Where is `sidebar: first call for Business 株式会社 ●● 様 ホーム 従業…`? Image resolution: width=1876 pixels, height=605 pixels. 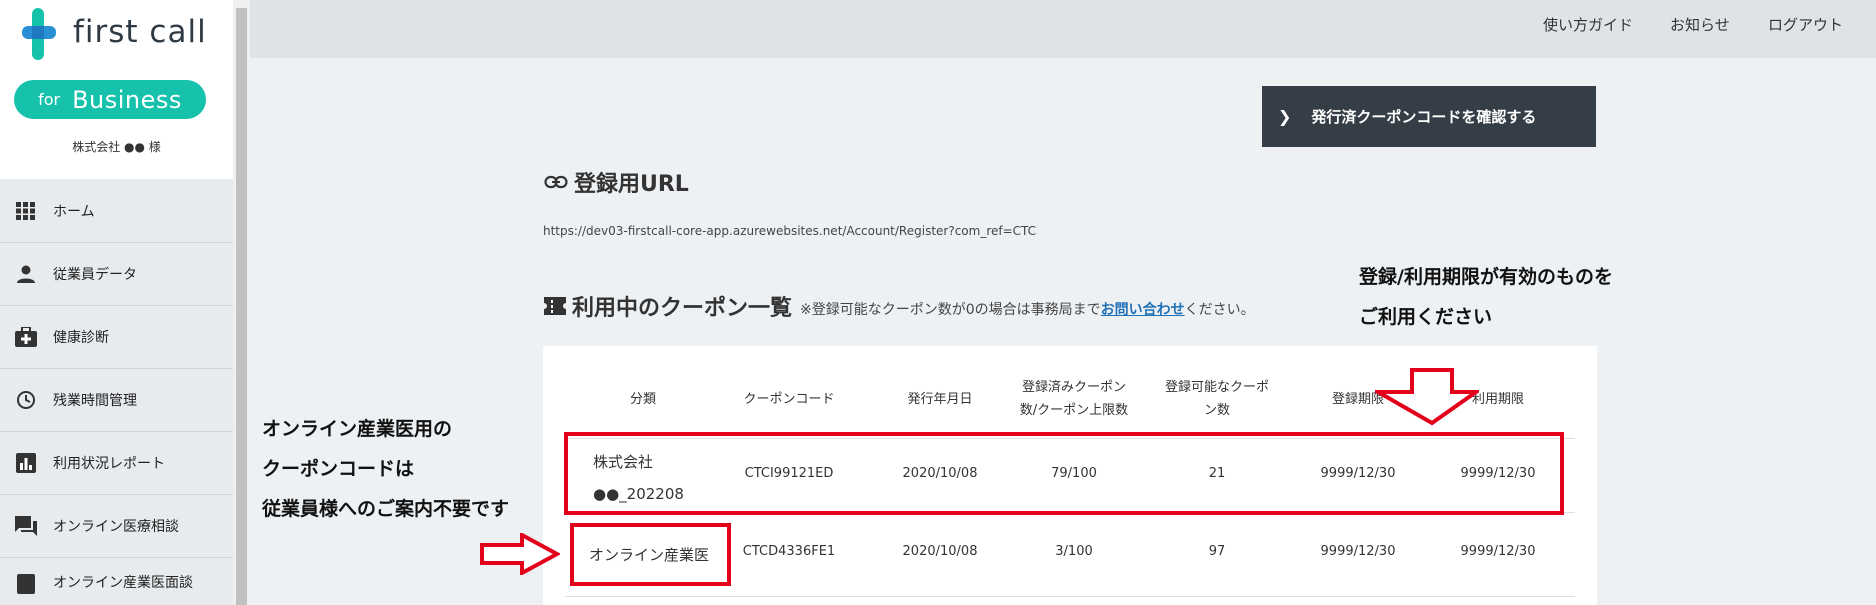
sidebar: first call for Business 株式会社 ●● 様 ホーム 従業… is located at coordinates (117, 302).